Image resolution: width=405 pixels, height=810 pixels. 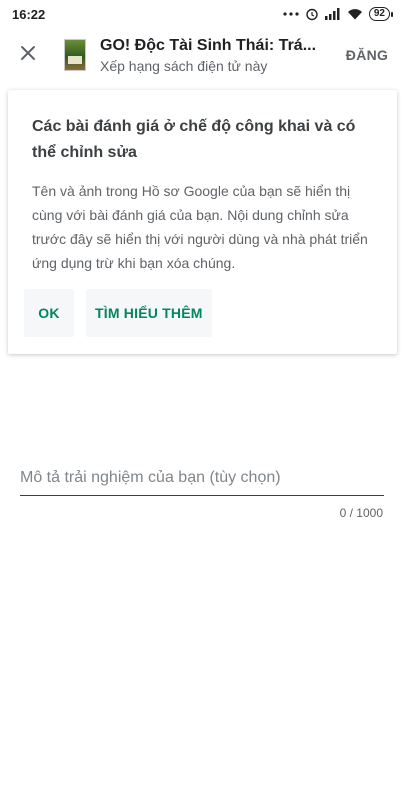 What do you see at coordinates (361, 513) in the screenshot?
I see `character-counter: 0 / 1000` at bounding box center [361, 513].